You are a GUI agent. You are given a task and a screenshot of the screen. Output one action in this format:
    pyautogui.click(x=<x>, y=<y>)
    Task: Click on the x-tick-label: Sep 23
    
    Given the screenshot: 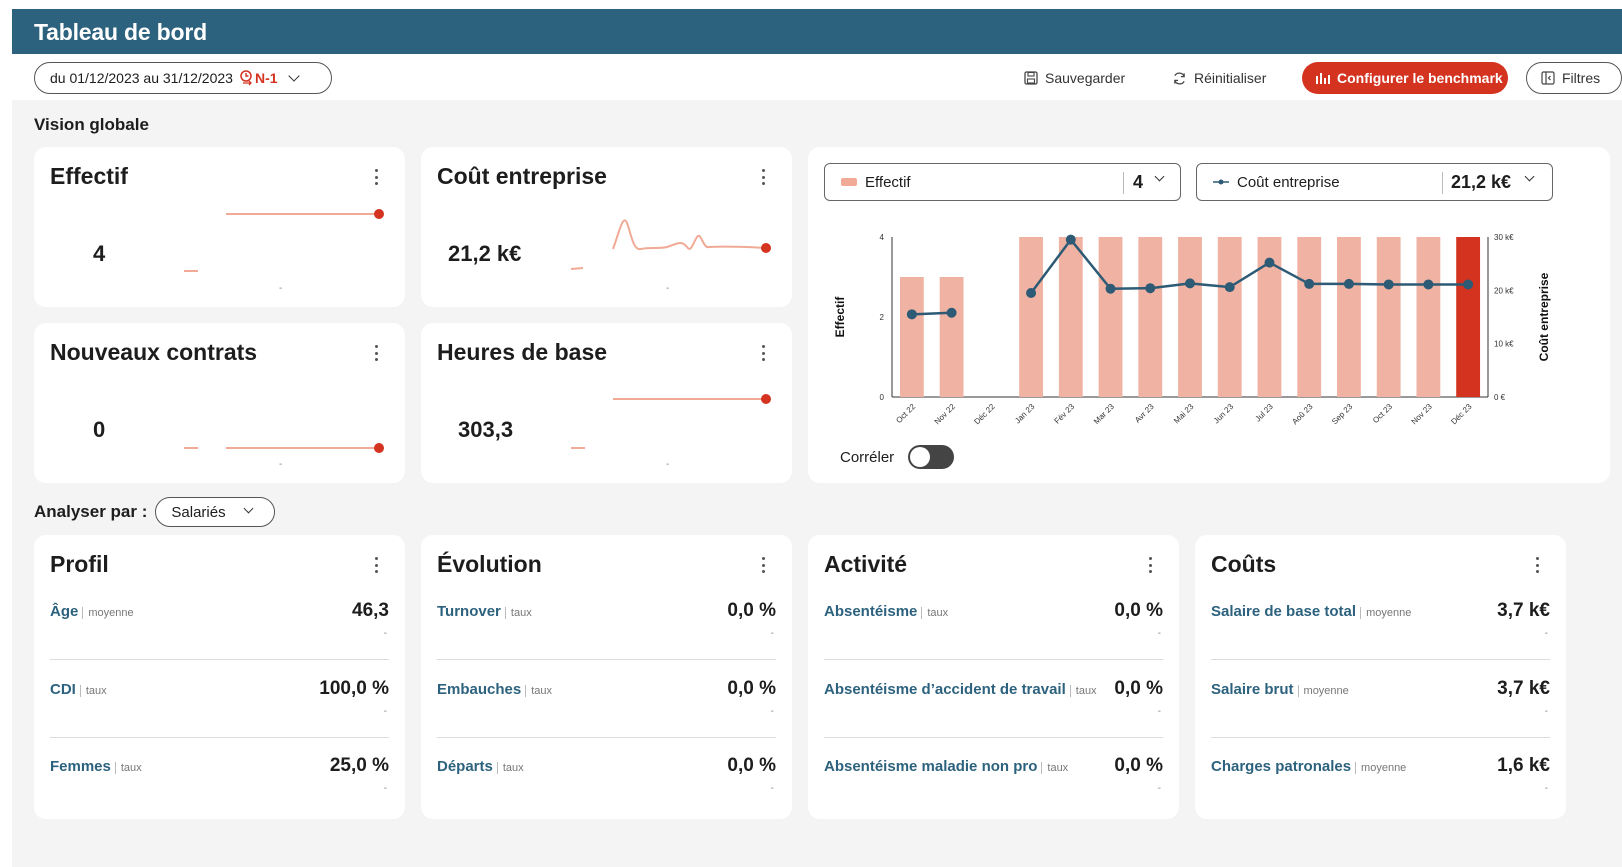 What is the action you would take?
    pyautogui.click(x=1342, y=414)
    